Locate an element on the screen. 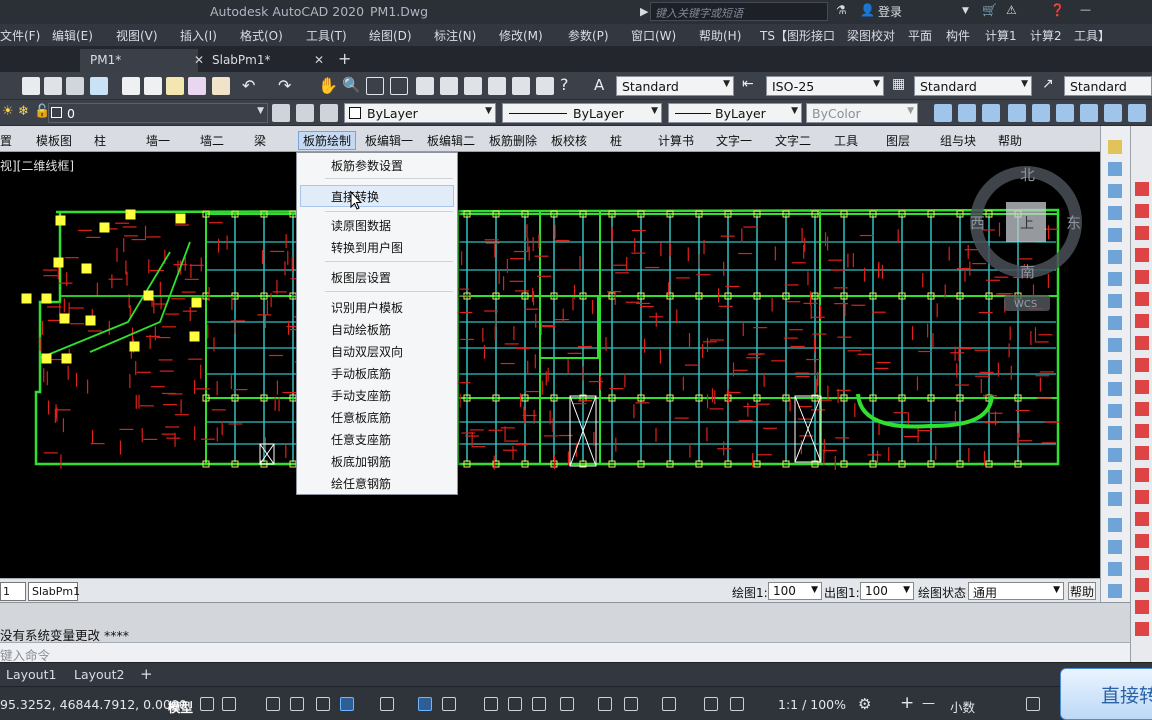 The height and width of the screenshot is (720, 1152). command-line: 键入命令 is located at coordinates (565, 652).